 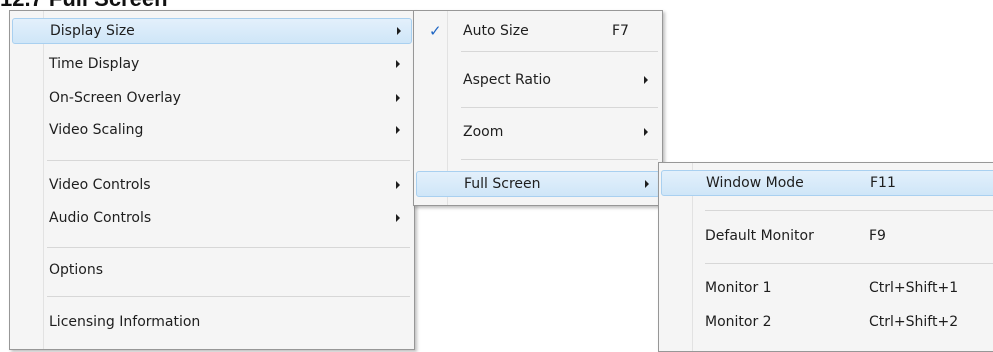 What do you see at coordinates (827, 236) in the screenshot?
I see `menu-item-default-monitor: Default Monitor F9` at bounding box center [827, 236].